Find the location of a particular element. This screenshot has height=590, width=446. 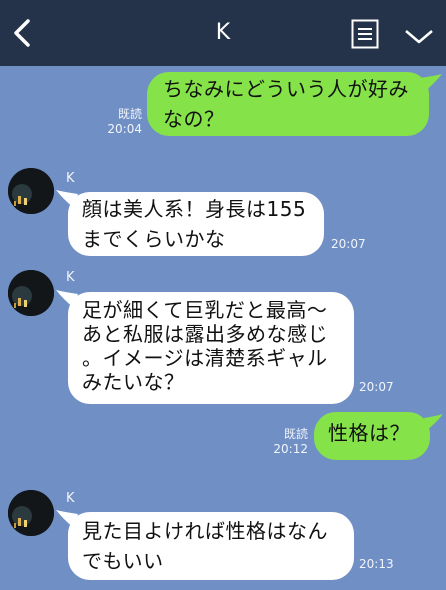

message-line: なの？ is located at coordinates (194, 119).